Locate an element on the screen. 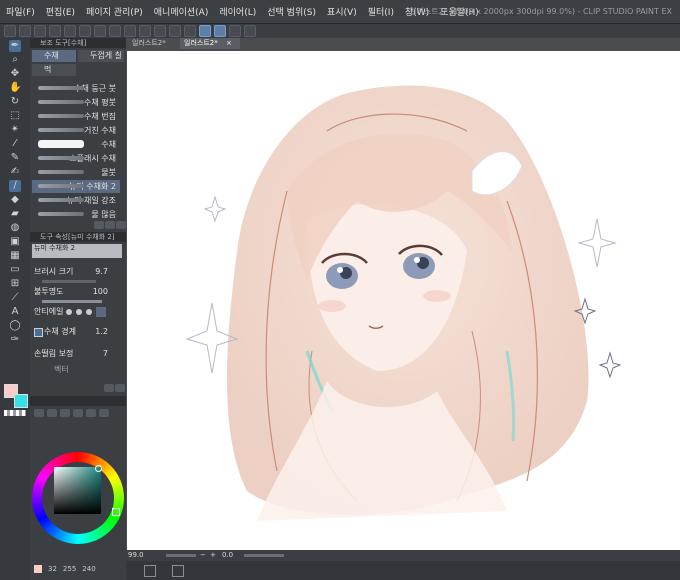 This screenshot has width=680, height=580. correct-line-icon: ✑ is located at coordinates (15, 340).